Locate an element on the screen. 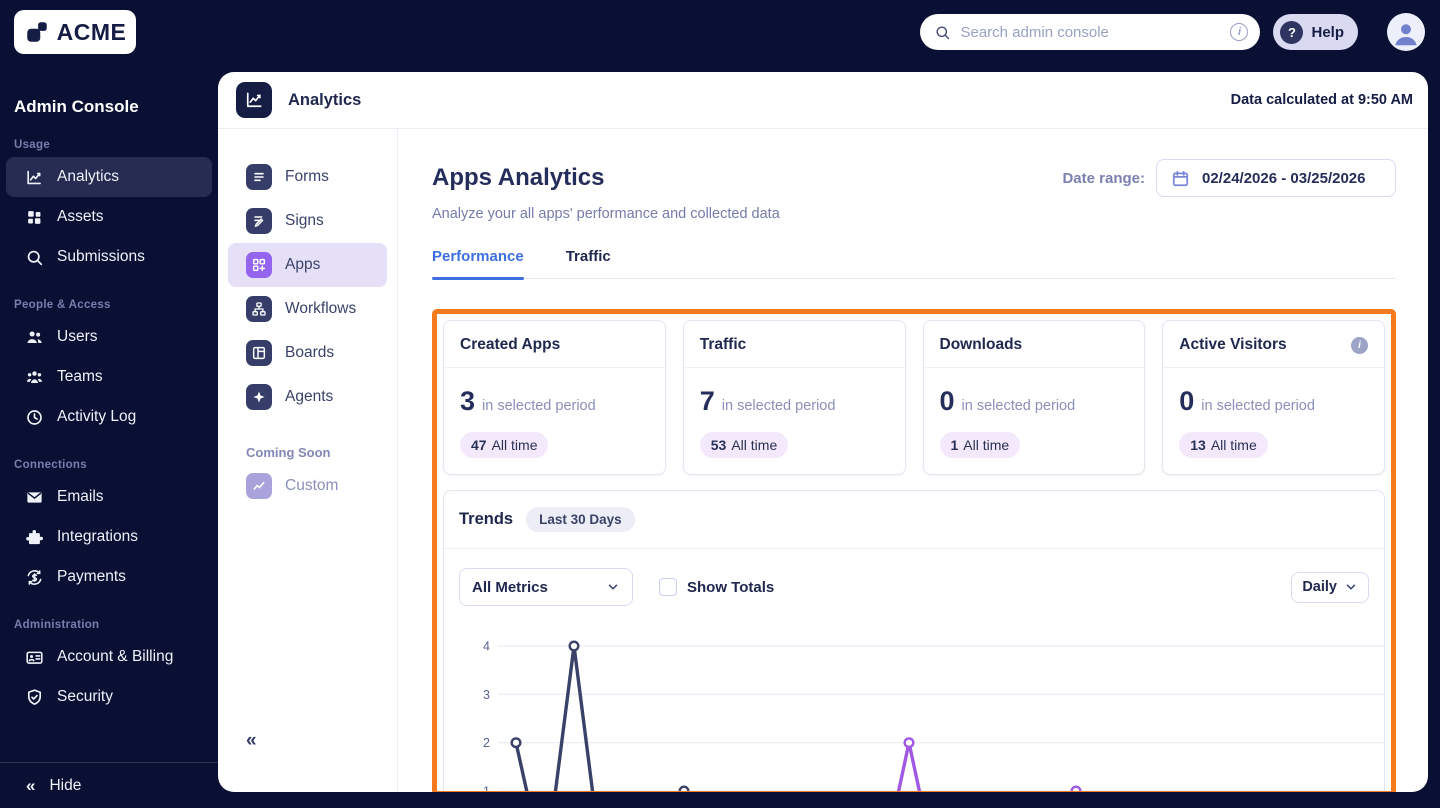 The image size is (1440, 808). sidebar-item-emails: Emails is located at coordinates (109, 497).